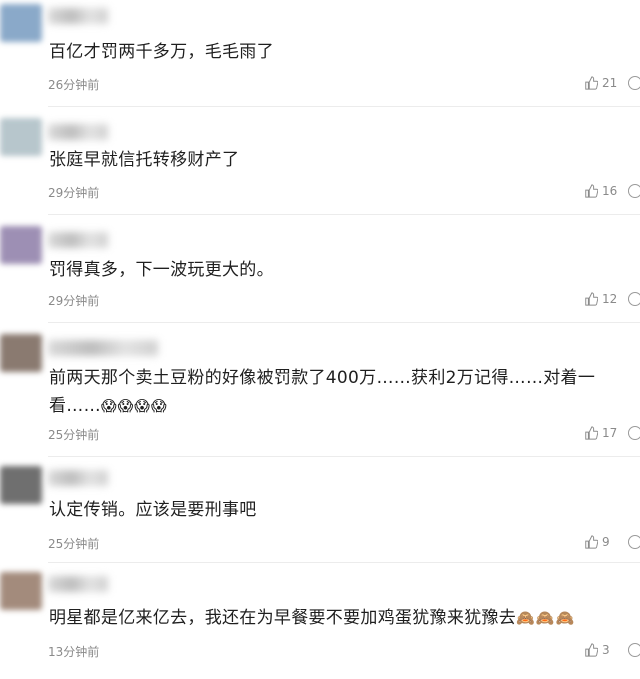  What do you see at coordinates (606, 650) in the screenshot?
I see `like-count: 3` at bounding box center [606, 650].